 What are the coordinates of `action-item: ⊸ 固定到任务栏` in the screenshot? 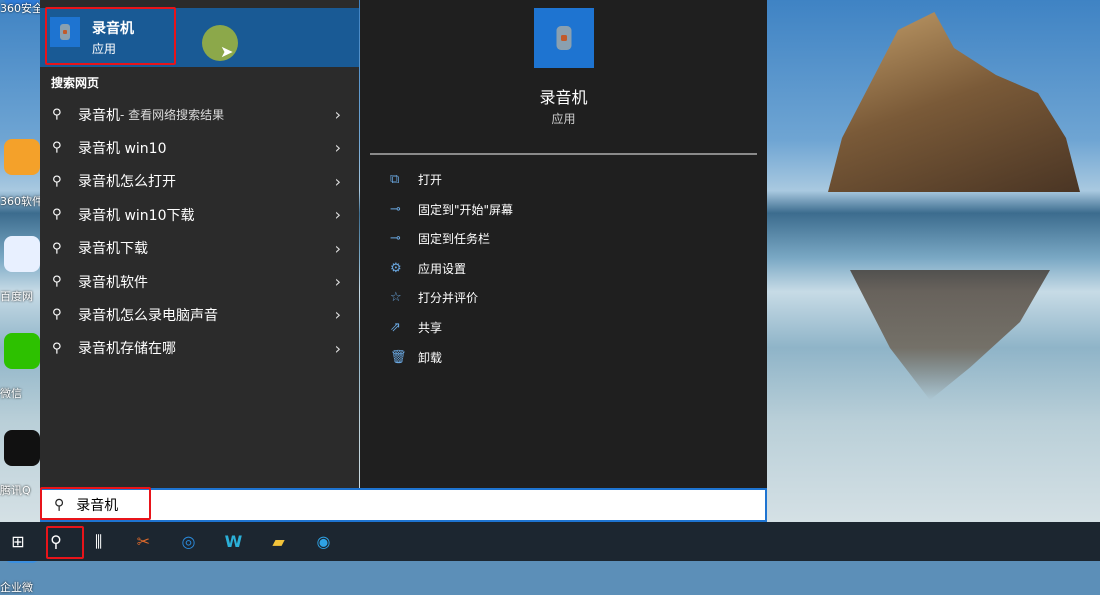 It's located at (440, 238).